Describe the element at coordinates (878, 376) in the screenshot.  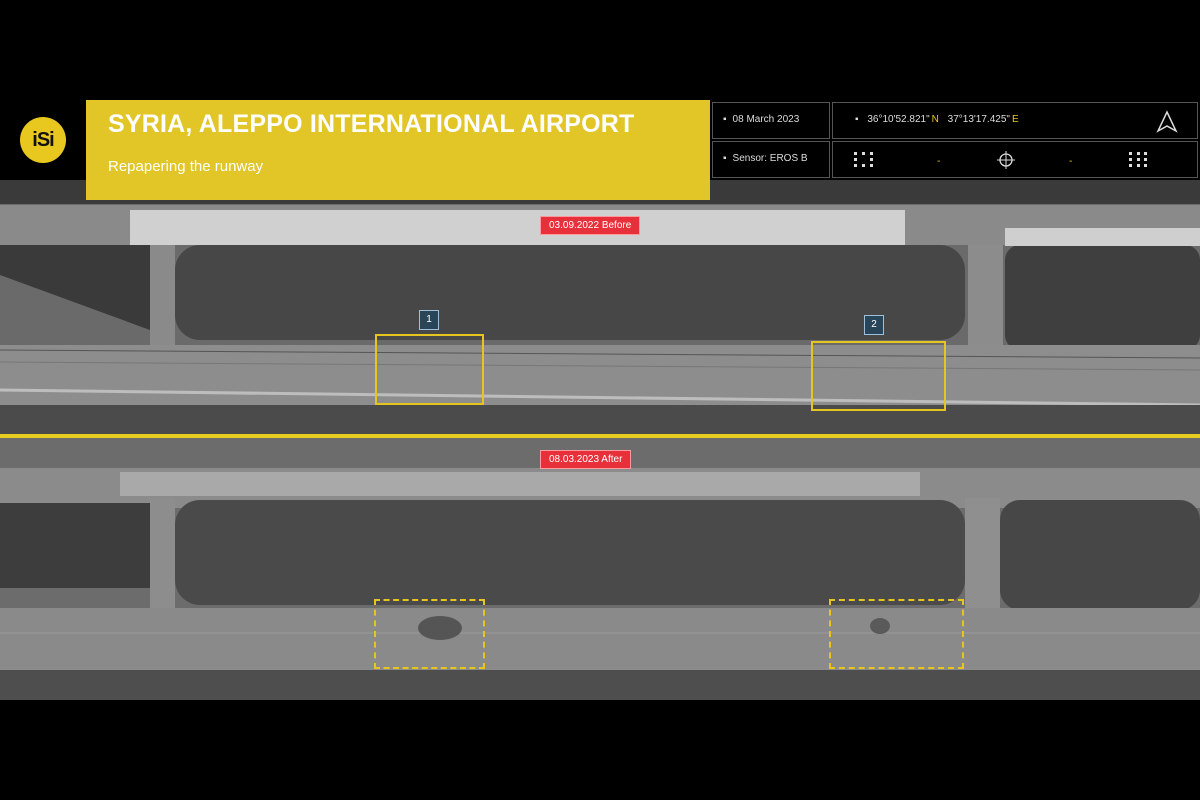
I see `damage-area-2-before` at that location.